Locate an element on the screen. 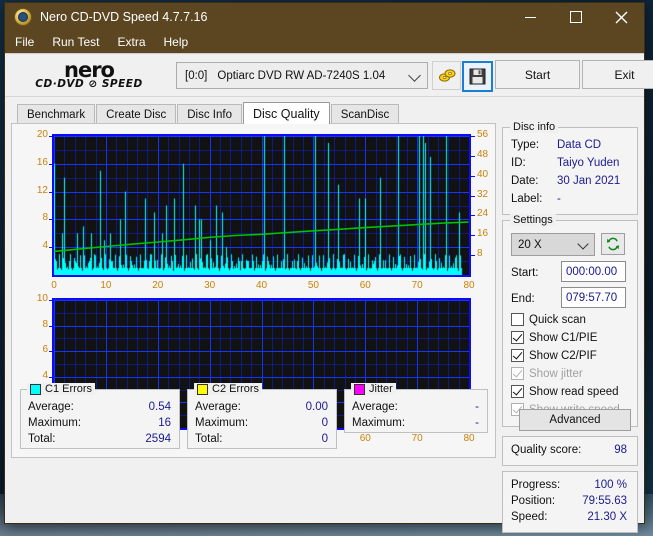 The height and width of the screenshot is (536, 653). c2-errors-title: C2 Errors is located at coordinates (236, 389).